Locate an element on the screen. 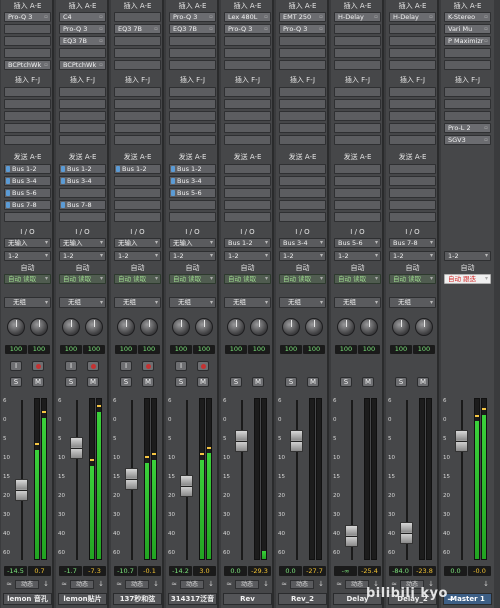 The image size is (500, 608). send-slot: Bus 3-4 is located at coordinates (192, 181).